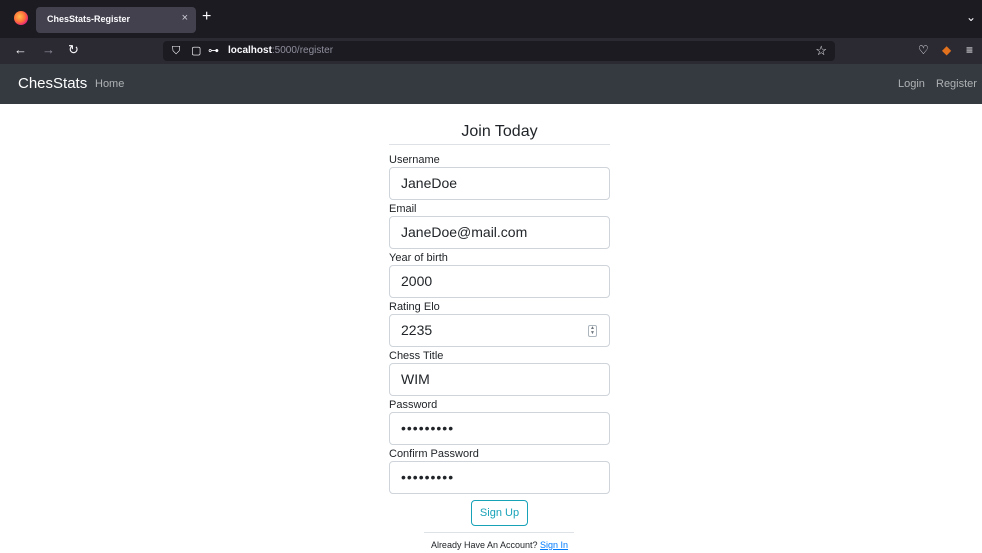 The image size is (982, 553). I want to click on browser-tab-bar: ChesStats-Register × + ⌄, so click(491, 19).